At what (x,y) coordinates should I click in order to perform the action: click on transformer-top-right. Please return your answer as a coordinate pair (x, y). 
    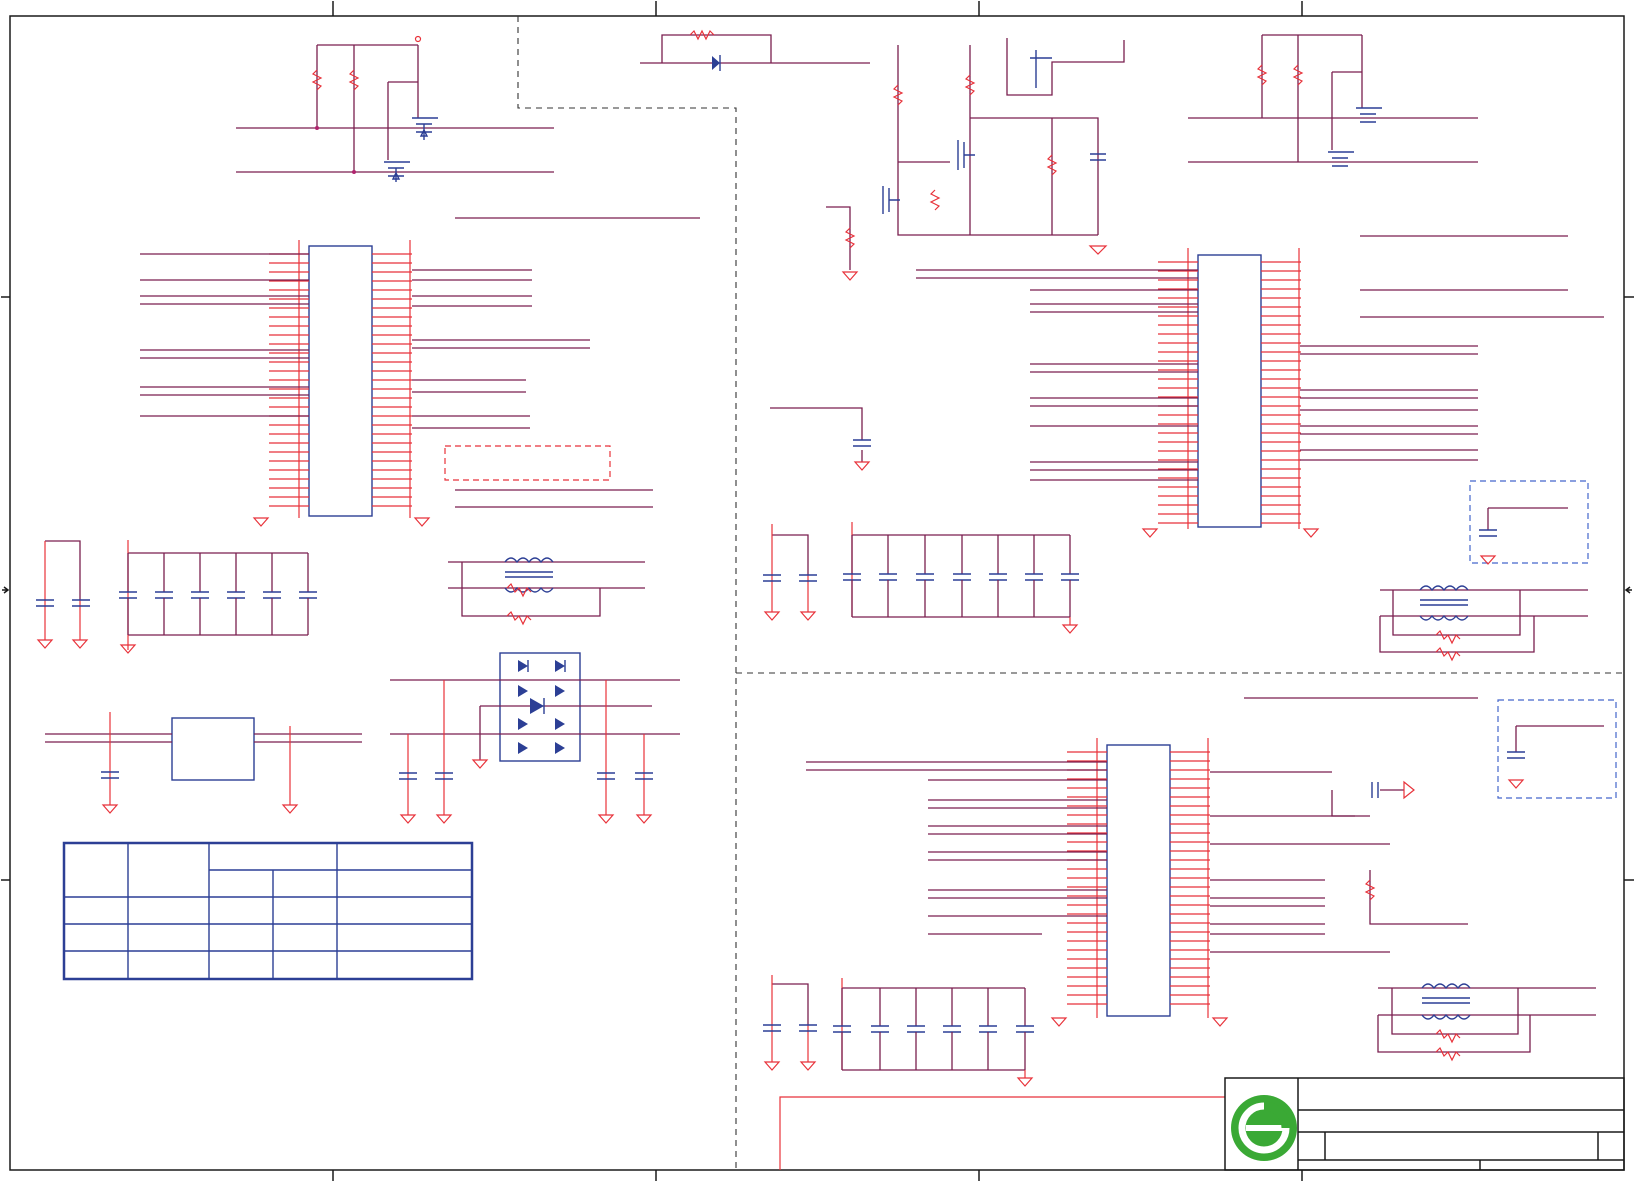
    Looking at the image, I should click on (1483, 623).